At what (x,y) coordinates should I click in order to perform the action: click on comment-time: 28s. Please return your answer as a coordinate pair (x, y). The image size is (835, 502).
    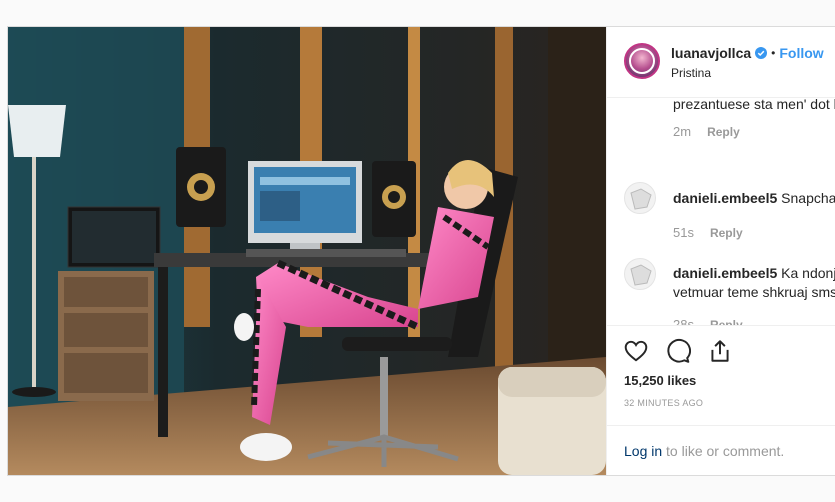
    Looking at the image, I should click on (683, 321).